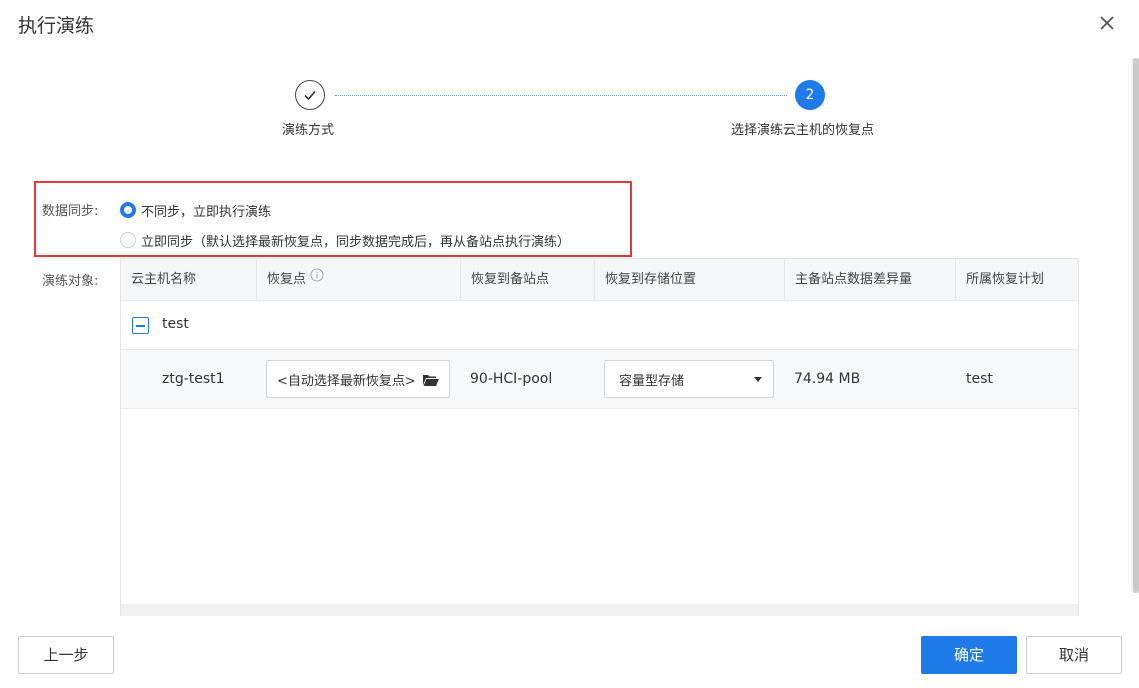 This screenshot has height=688, width=1139. What do you see at coordinates (431, 382) in the screenshot?
I see `folder-open-icon` at bounding box center [431, 382].